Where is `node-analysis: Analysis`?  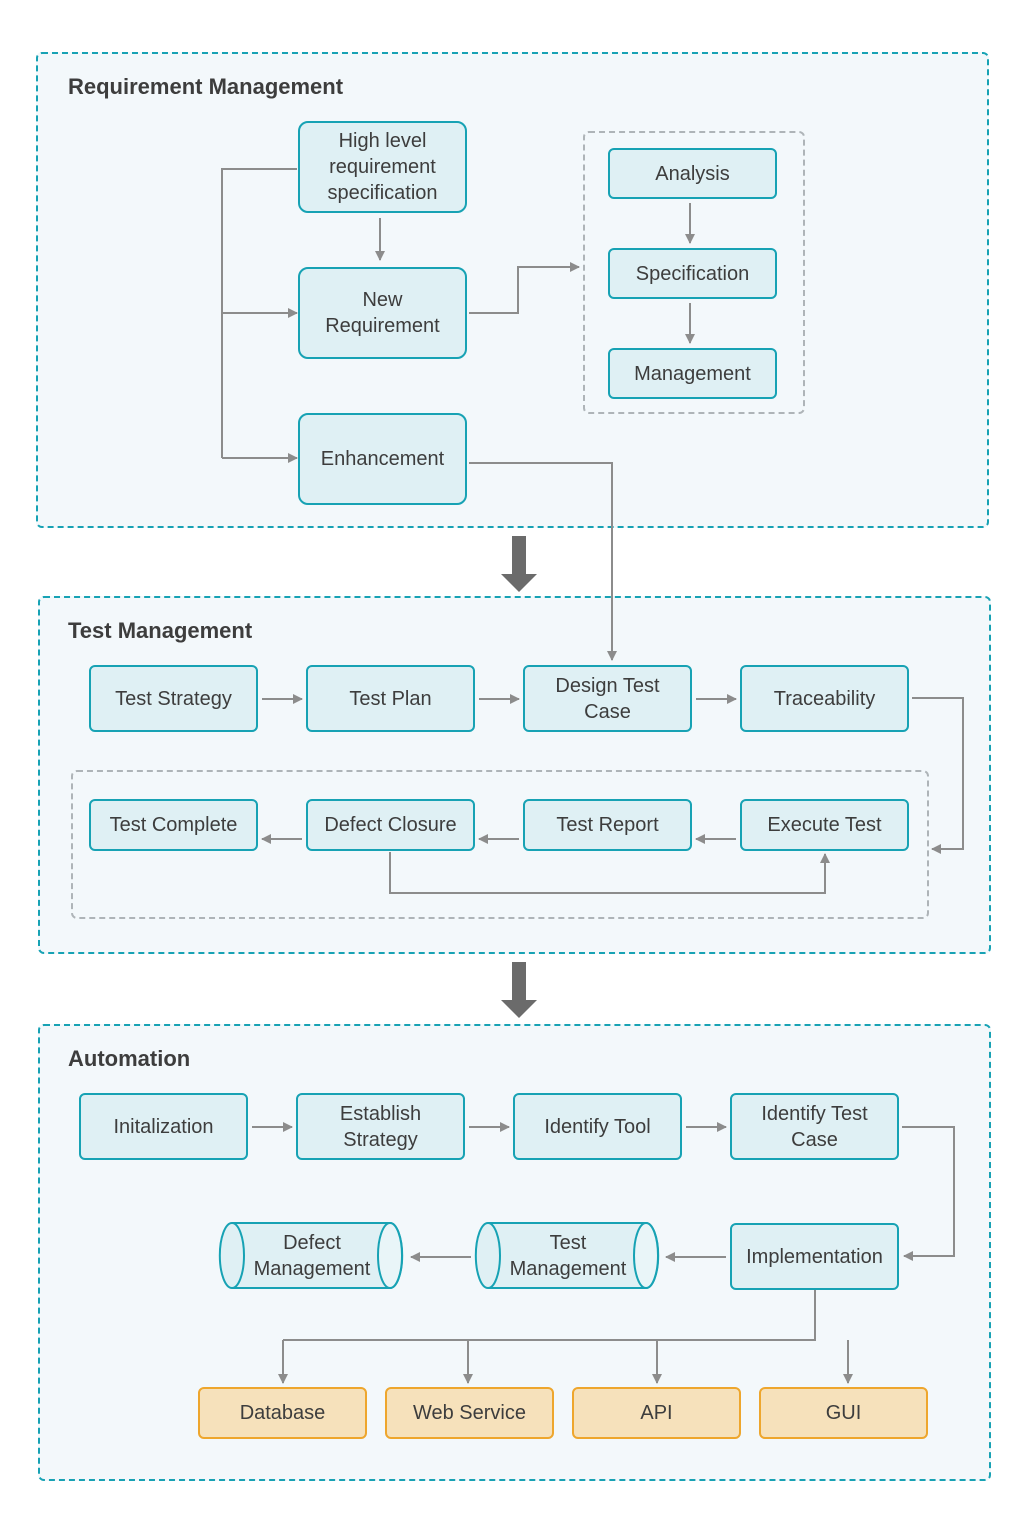 node-analysis: Analysis is located at coordinates (692, 173).